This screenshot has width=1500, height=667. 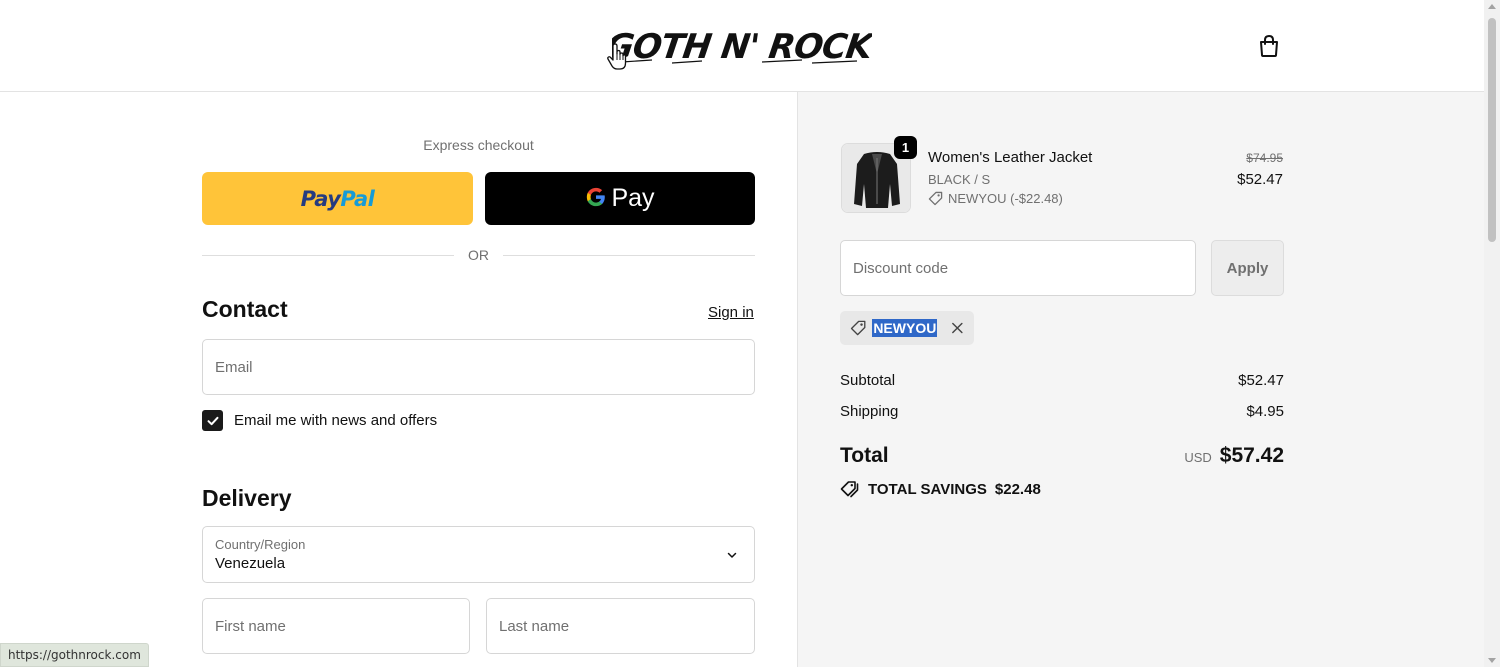 I want to click on total-value: $57.42, so click(x=1251, y=455).